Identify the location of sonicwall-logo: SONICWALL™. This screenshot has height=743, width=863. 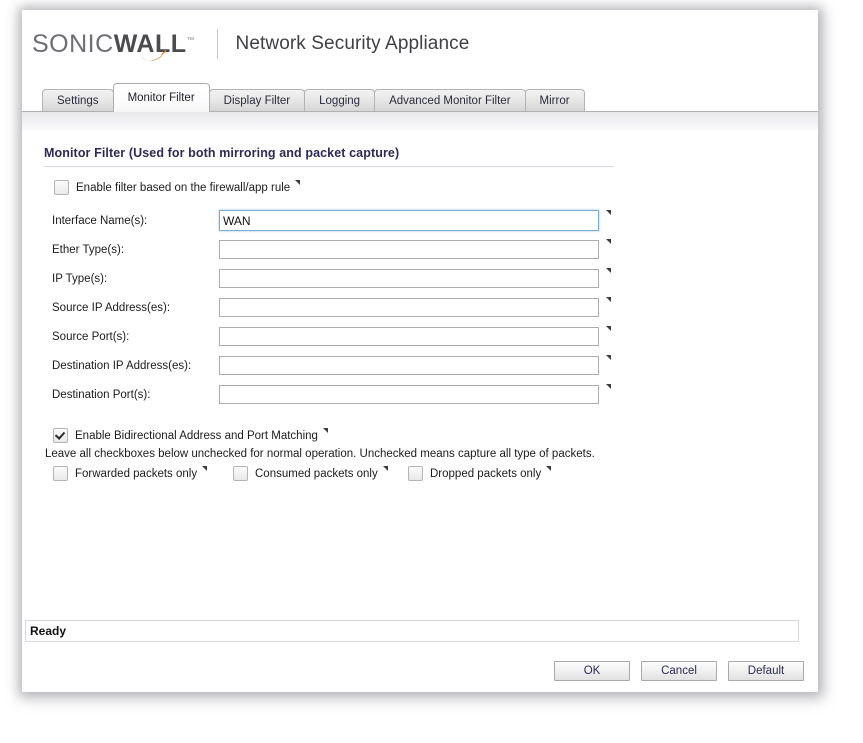
(113, 45).